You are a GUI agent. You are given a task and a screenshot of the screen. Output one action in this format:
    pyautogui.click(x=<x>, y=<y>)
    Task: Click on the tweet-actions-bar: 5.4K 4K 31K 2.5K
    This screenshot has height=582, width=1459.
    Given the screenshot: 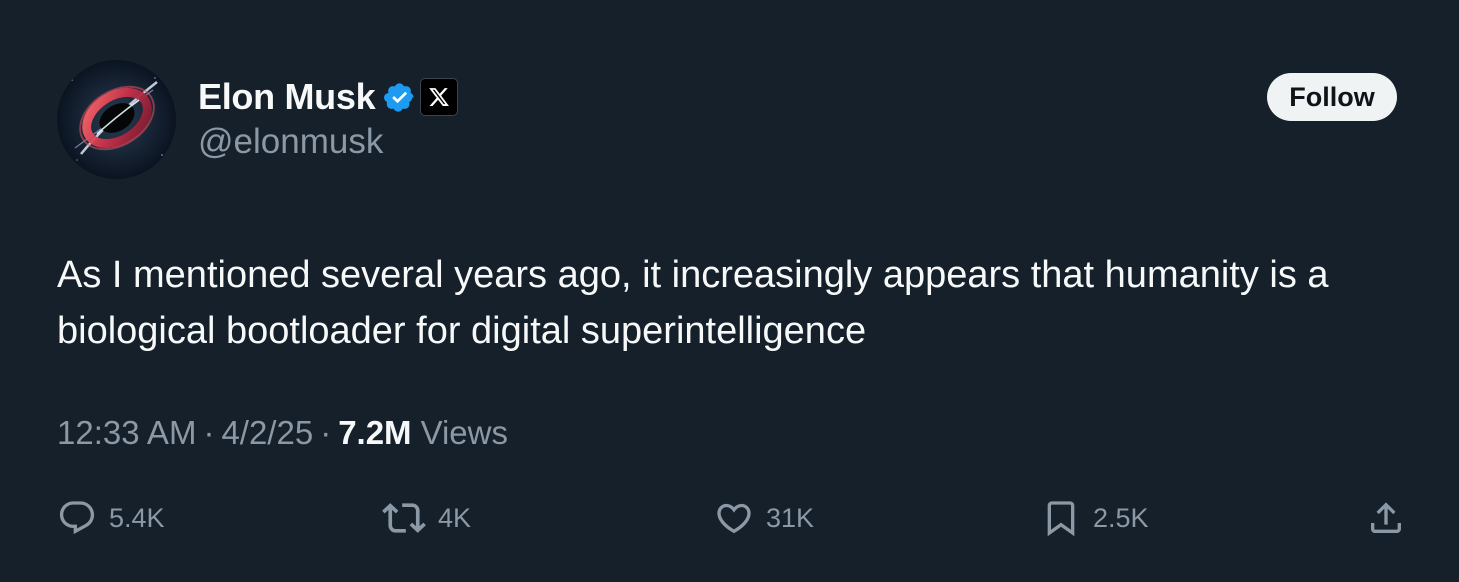 What is the action you would take?
    pyautogui.click(x=729, y=518)
    